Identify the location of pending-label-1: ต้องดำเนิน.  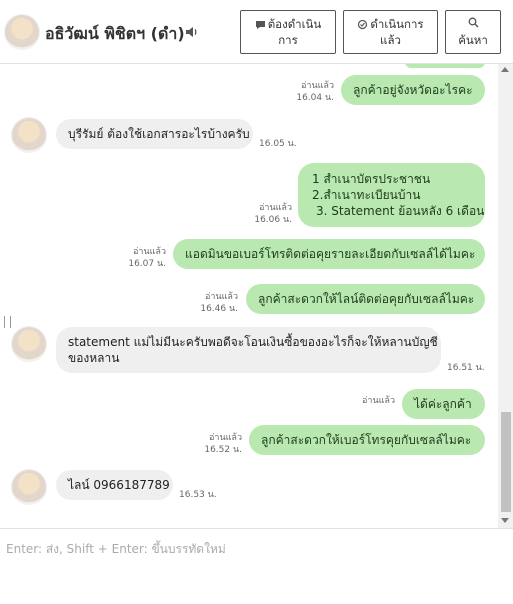
(294, 24).